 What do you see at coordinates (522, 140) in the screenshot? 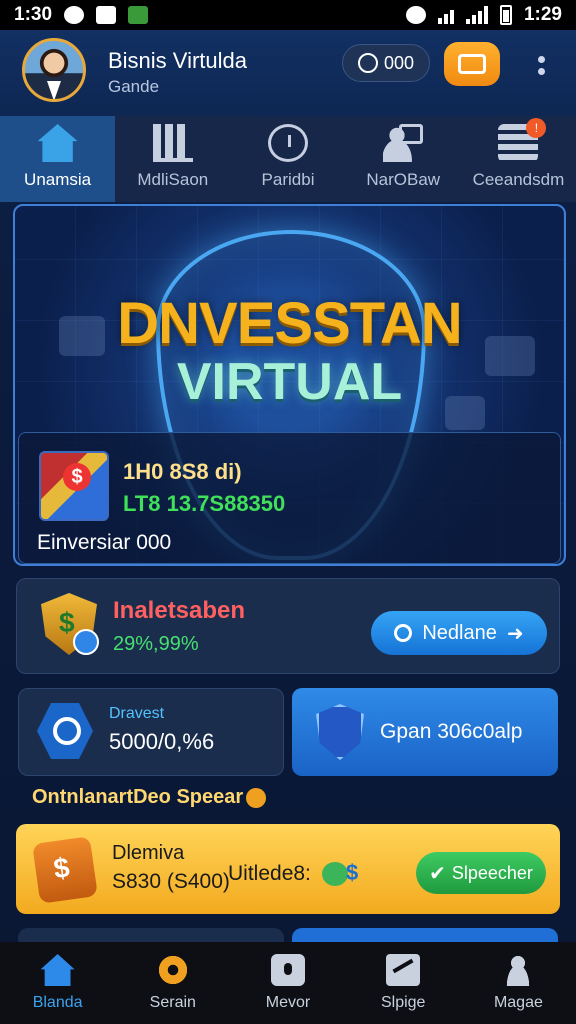
I see `stack-icon: !` at bounding box center [522, 140].